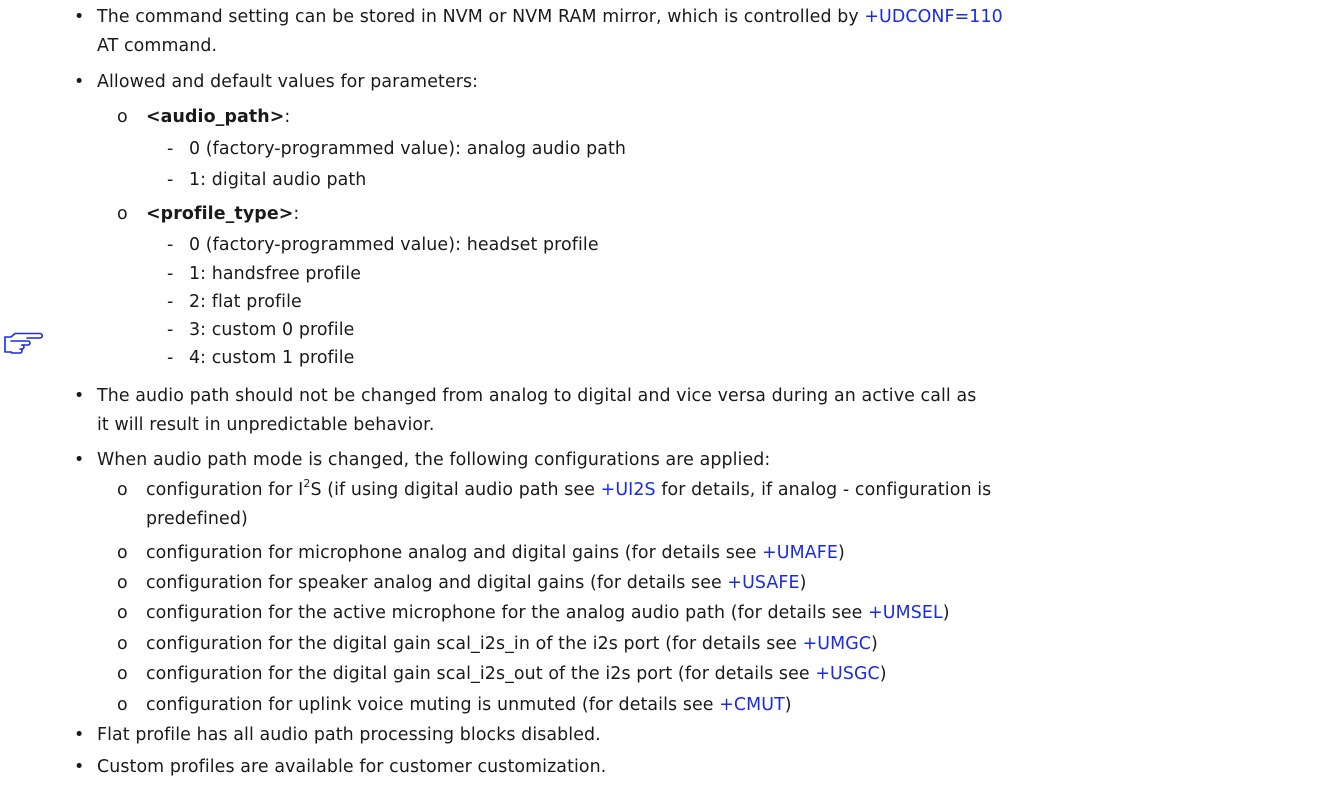 This screenshot has height=805, width=1317. Describe the element at coordinates (752, 705) in the screenshot. I see `link-cmut: +CMUT` at that location.